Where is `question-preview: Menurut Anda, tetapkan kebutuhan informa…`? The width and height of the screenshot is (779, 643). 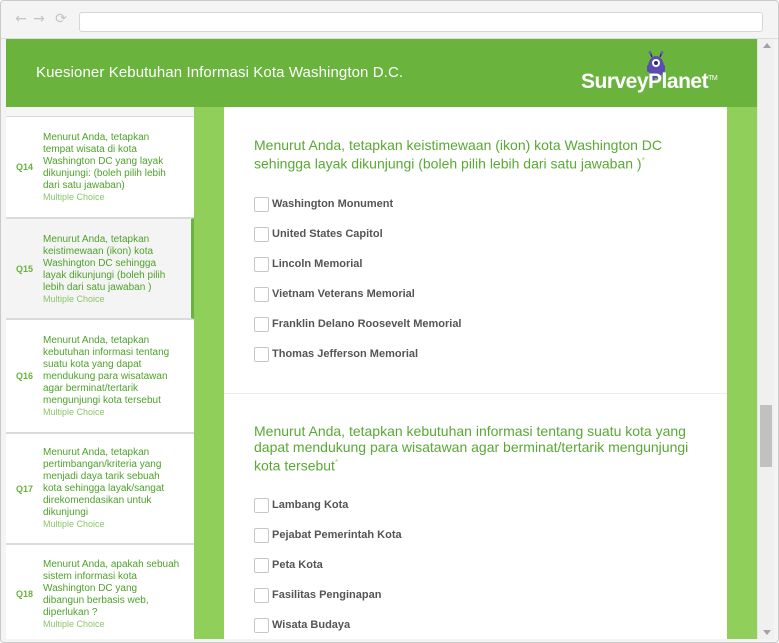 question-preview: Menurut Anda, tetapkan kebutuhan informa… is located at coordinates (112, 376).